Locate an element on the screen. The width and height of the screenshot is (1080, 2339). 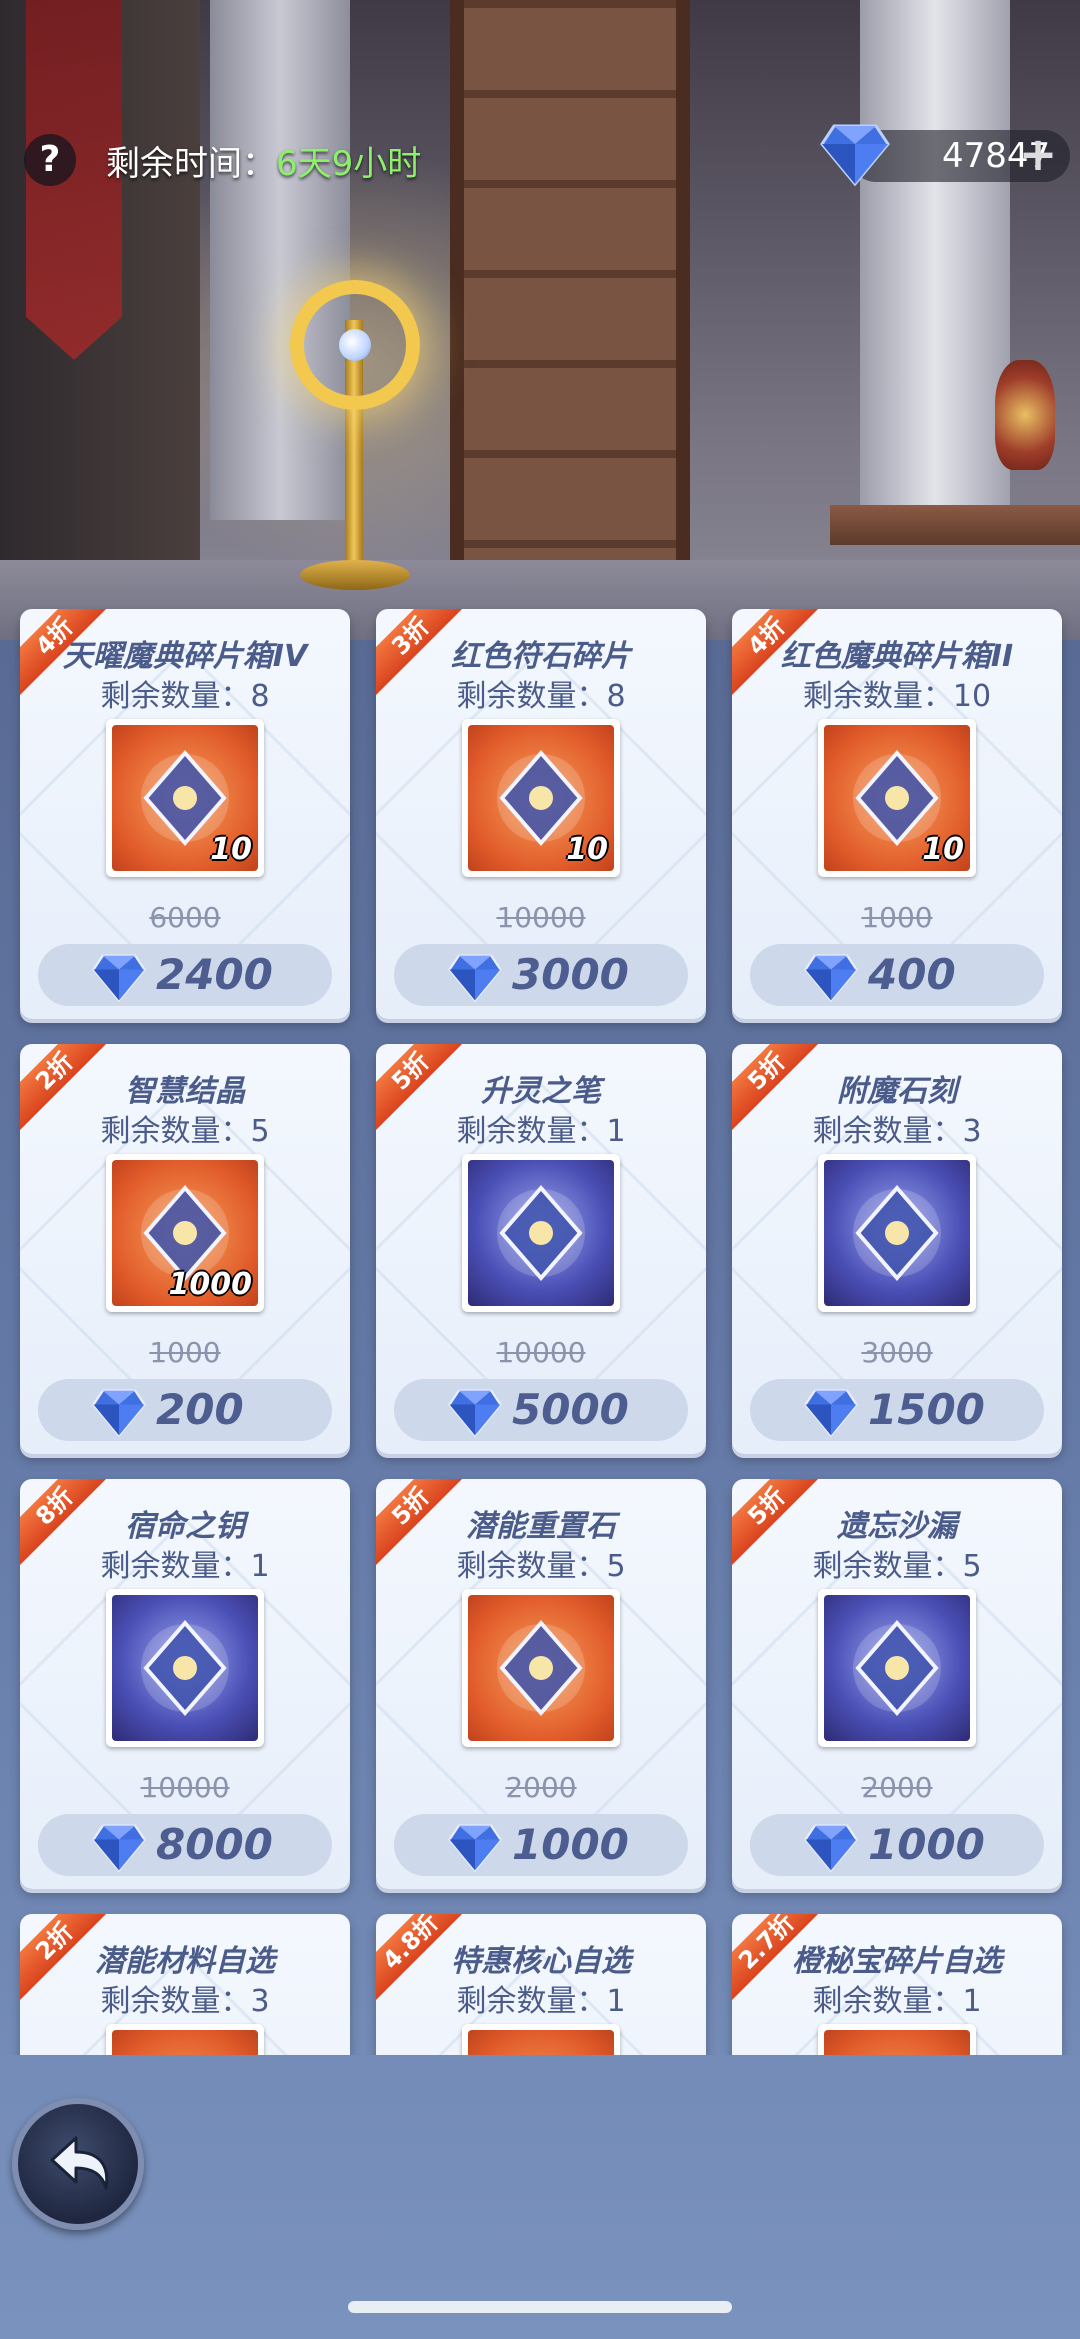
sale-price: 2400 is located at coordinates (214, 974).